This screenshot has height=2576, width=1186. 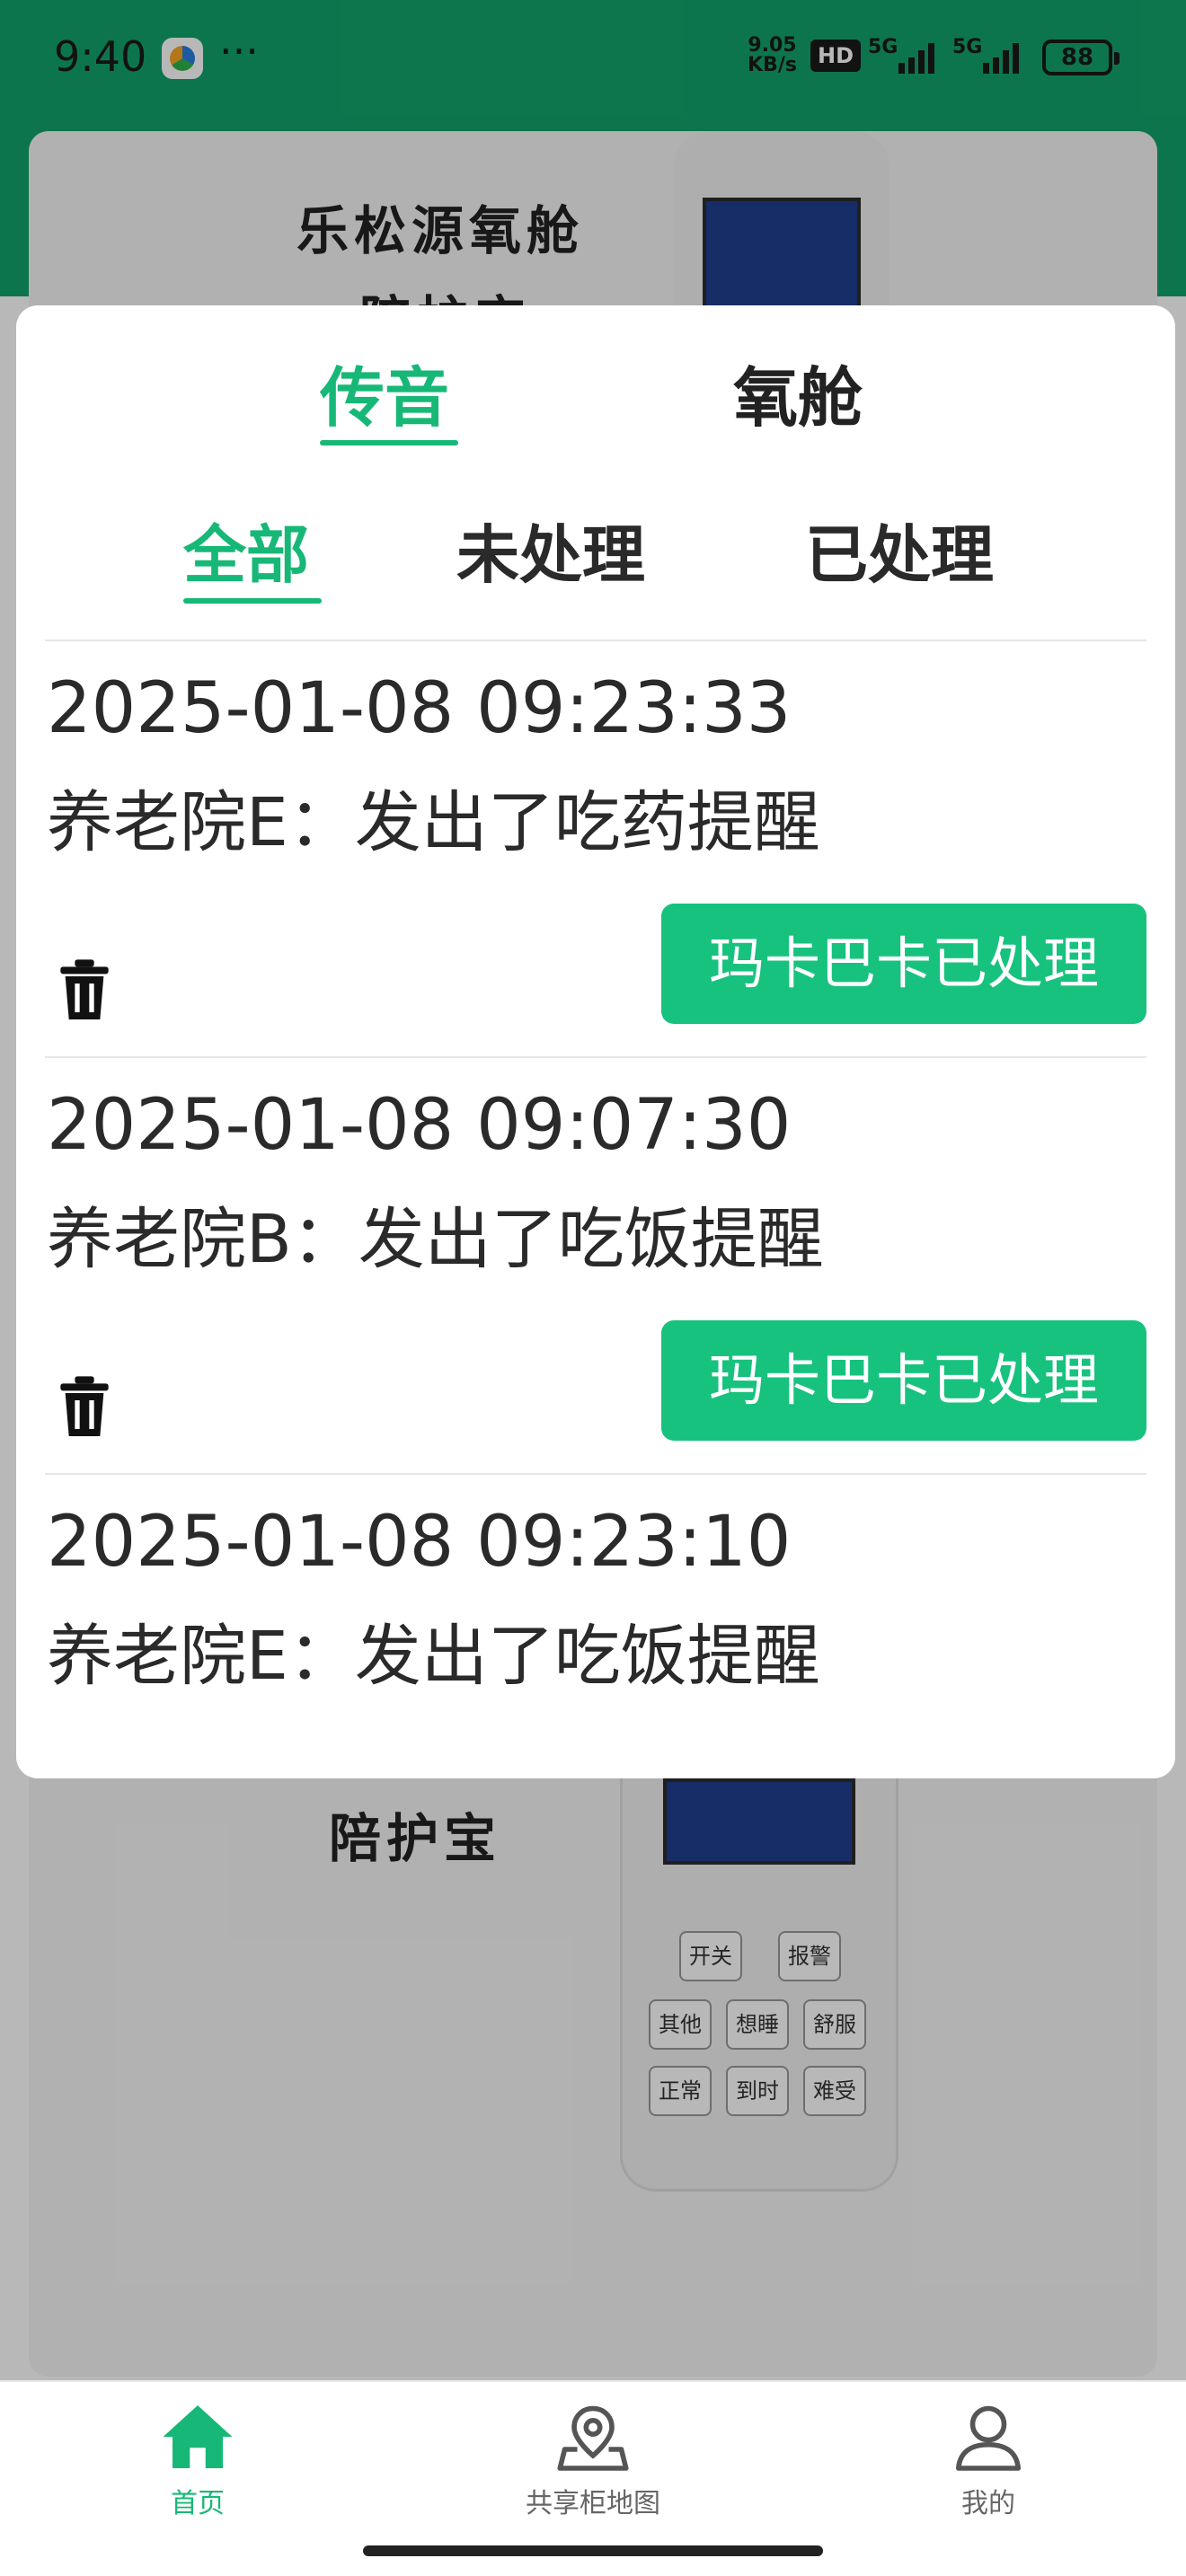 I want to click on record-time: 2025-01-08 09:07:30, so click(x=419, y=1125).